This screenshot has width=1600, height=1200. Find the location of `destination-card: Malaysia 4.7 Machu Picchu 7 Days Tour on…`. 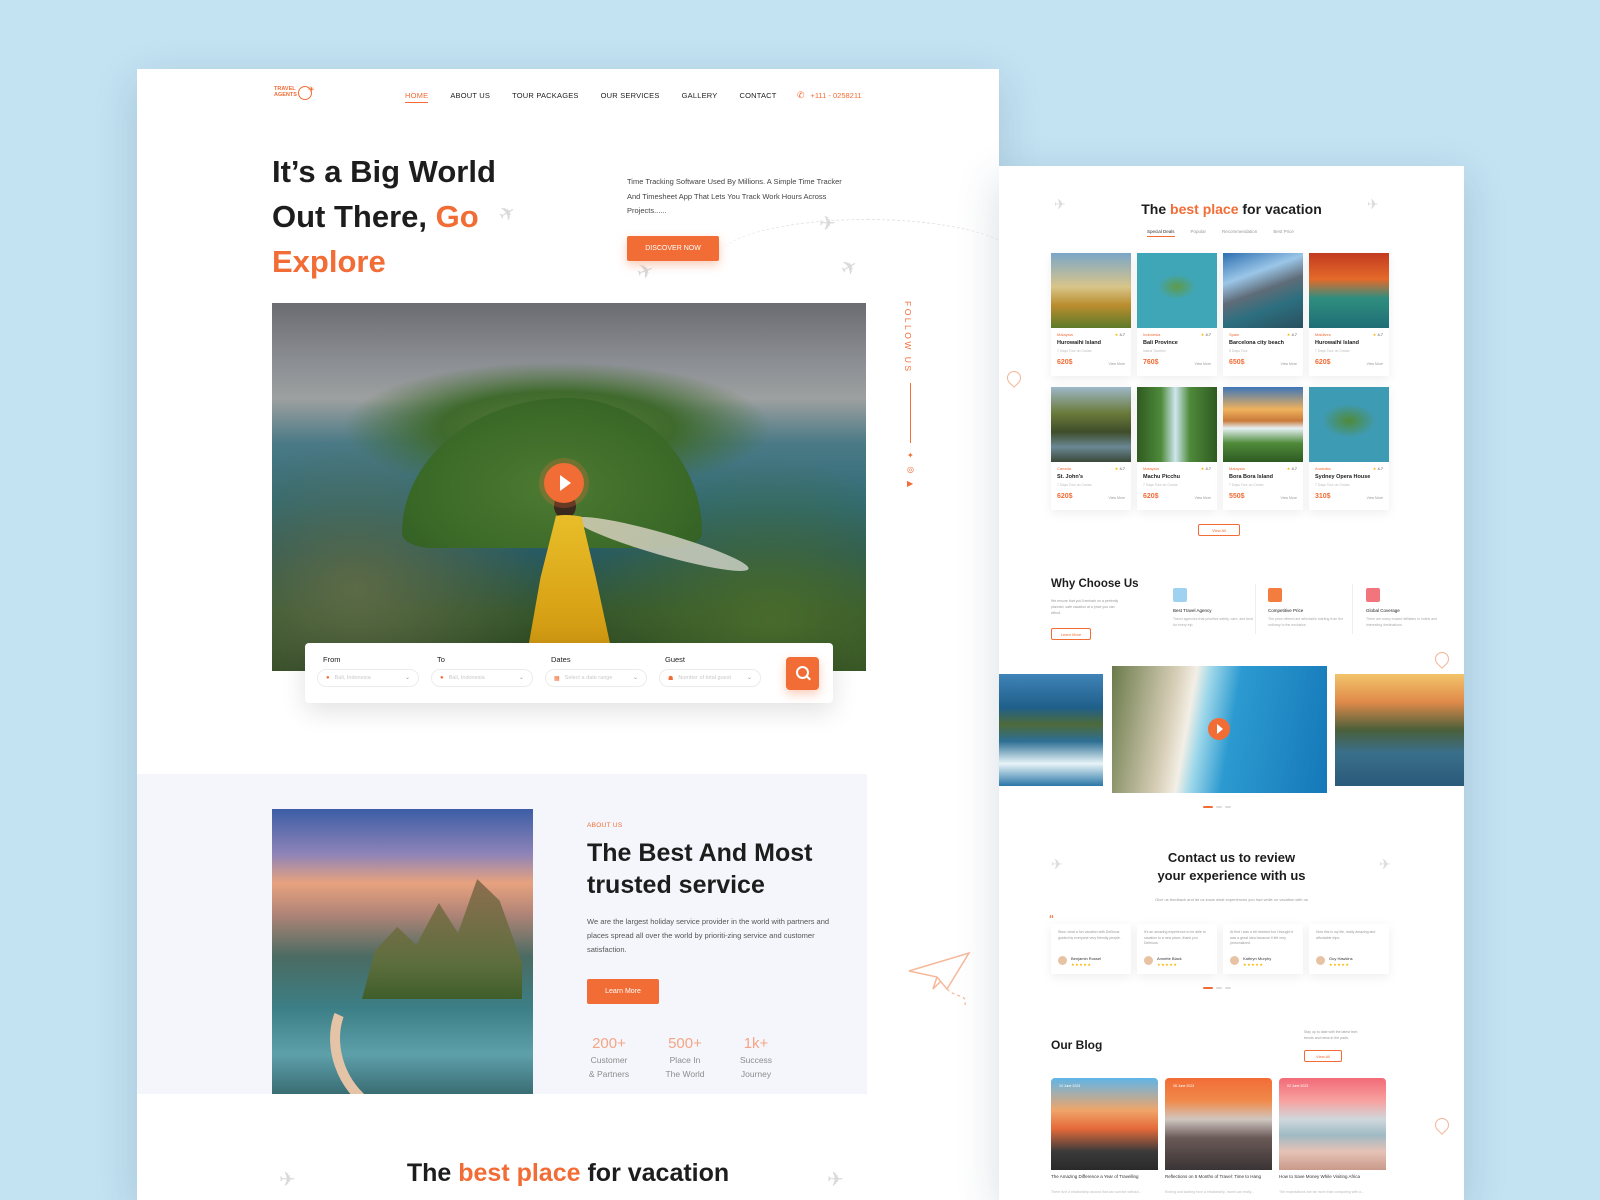

destination-card: Malaysia 4.7 Machu Picchu 7 Days Tour on… is located at coordinates (1177, 448).